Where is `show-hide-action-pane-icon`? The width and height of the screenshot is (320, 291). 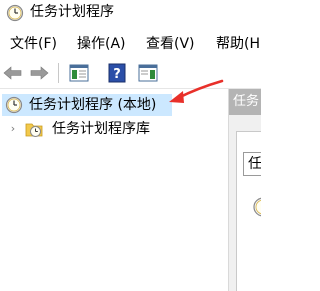 show-hide-action-pane-icon is located at coordinates (148, 73).